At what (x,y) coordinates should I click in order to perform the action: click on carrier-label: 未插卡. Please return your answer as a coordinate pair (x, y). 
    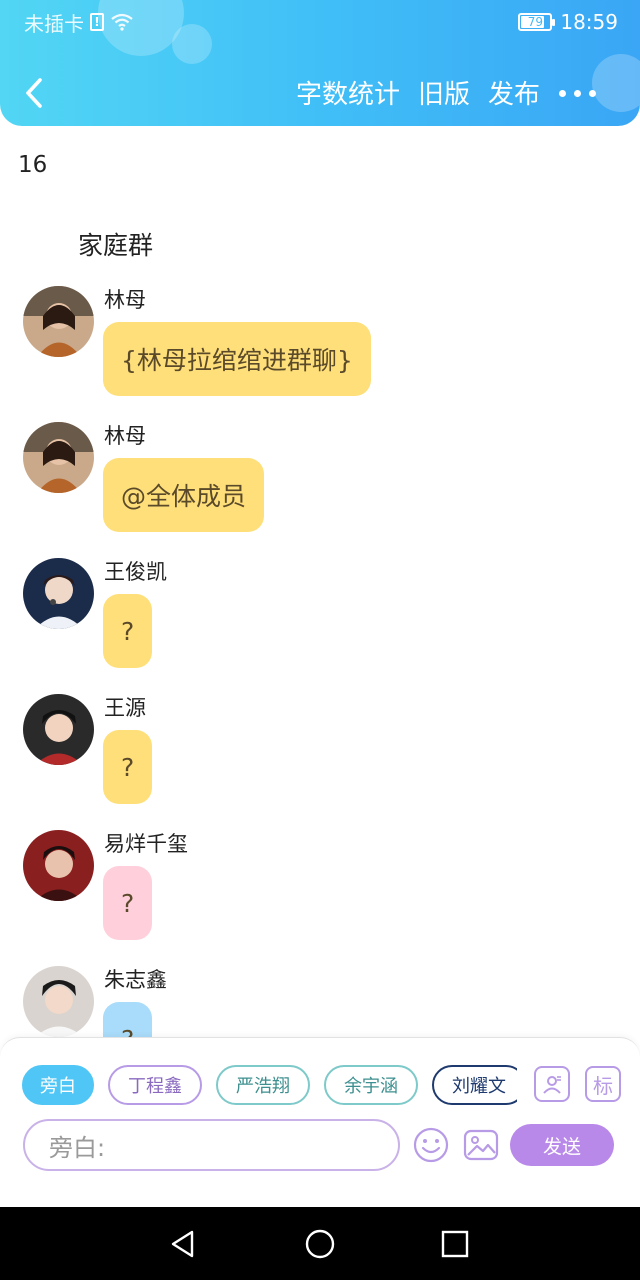
    Looking at the image, I should click on (54, 23).